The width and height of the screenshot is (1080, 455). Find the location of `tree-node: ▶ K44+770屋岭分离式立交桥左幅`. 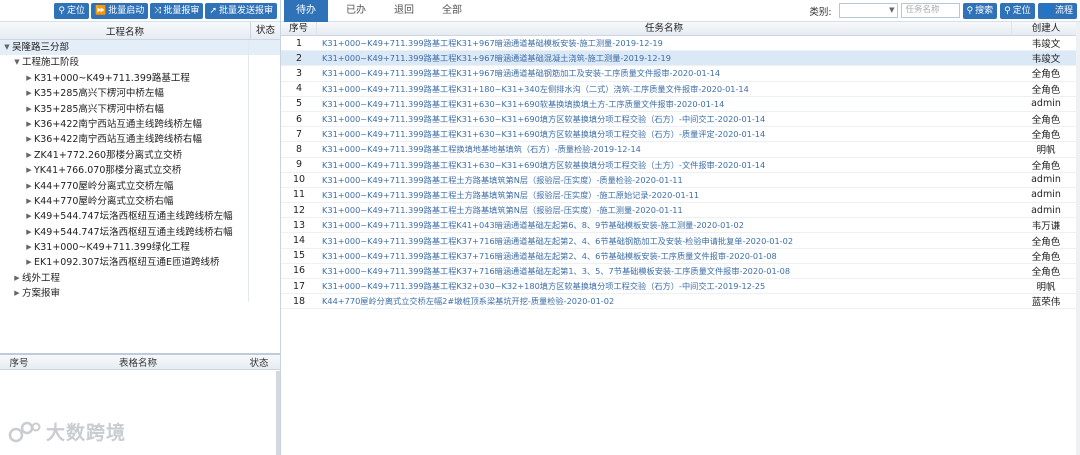

tree-node: ▶ K44+770屋岭分离式立交桥左幅 is located at coordinates (140, 186).